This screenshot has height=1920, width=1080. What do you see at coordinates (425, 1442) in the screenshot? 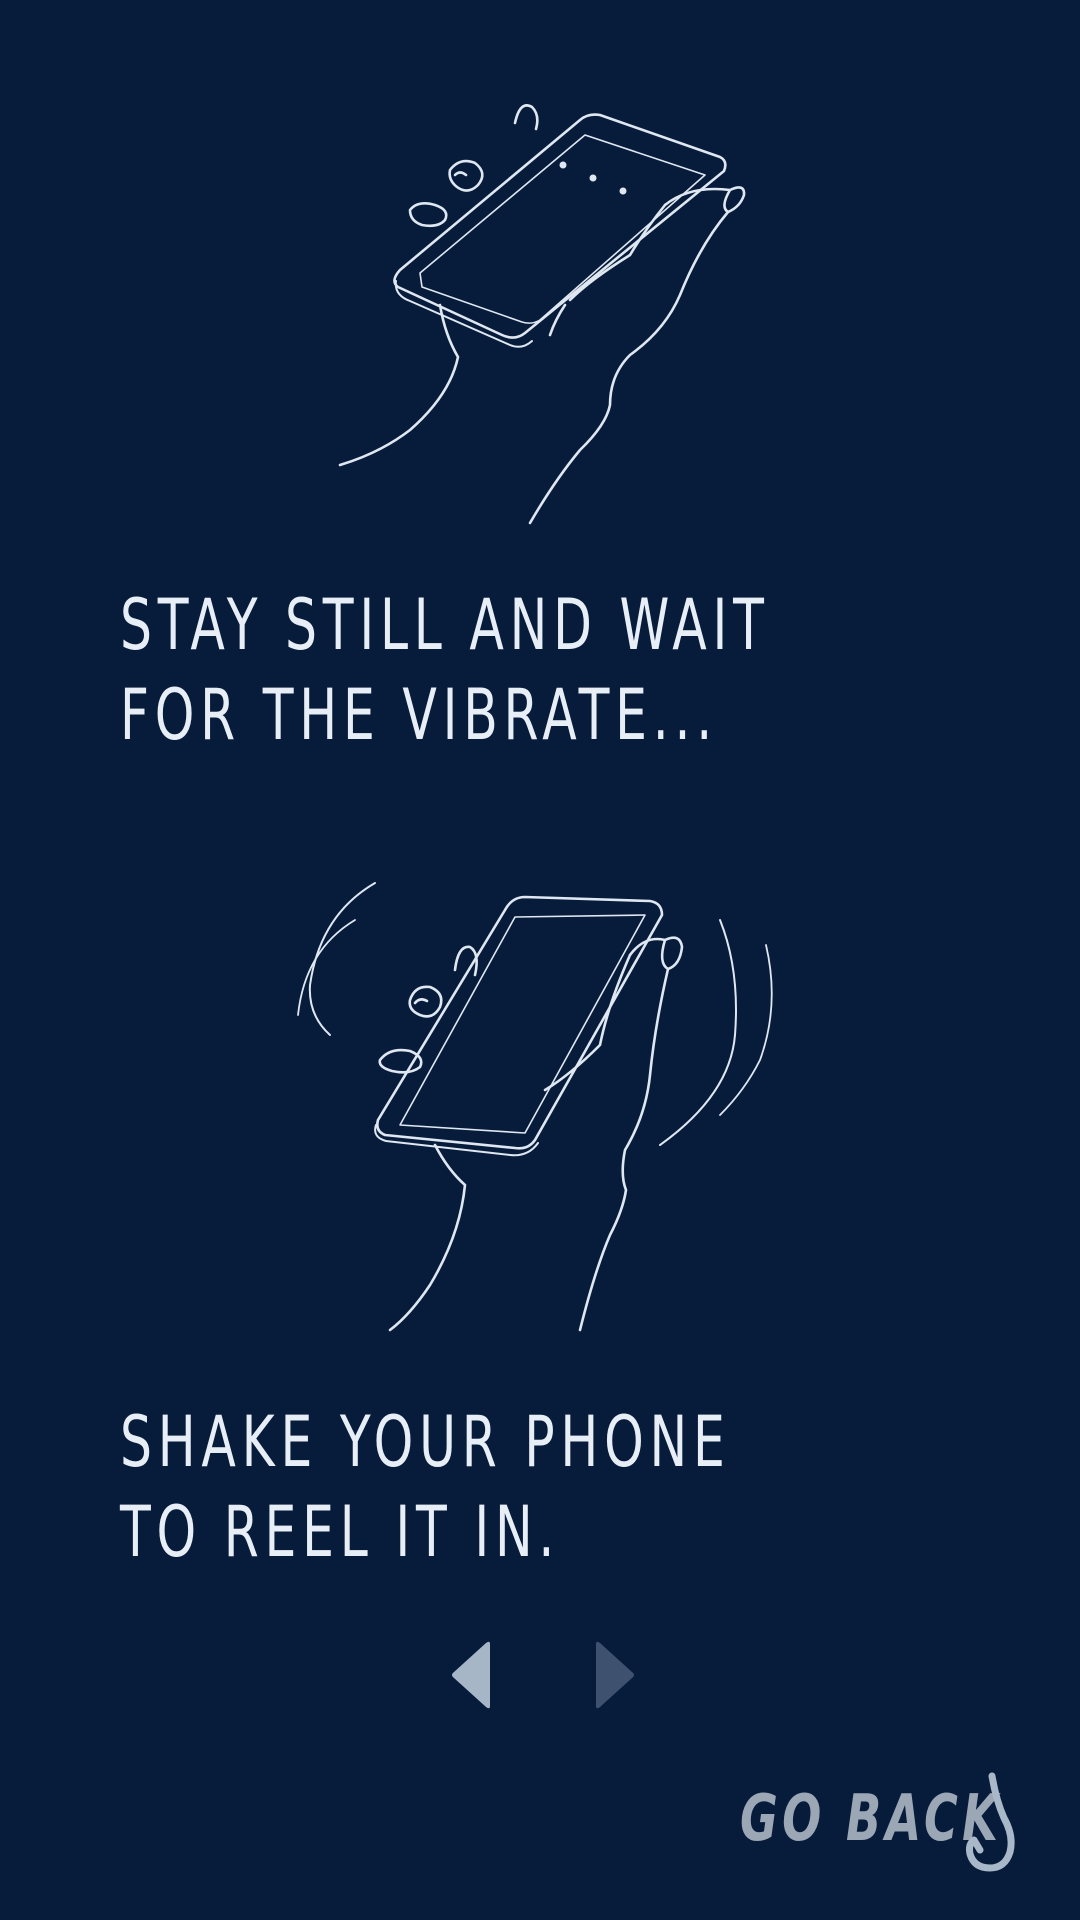
I see `instruction-line: SHAKE YOUR PHONE` at bounding box center [425, 1442].